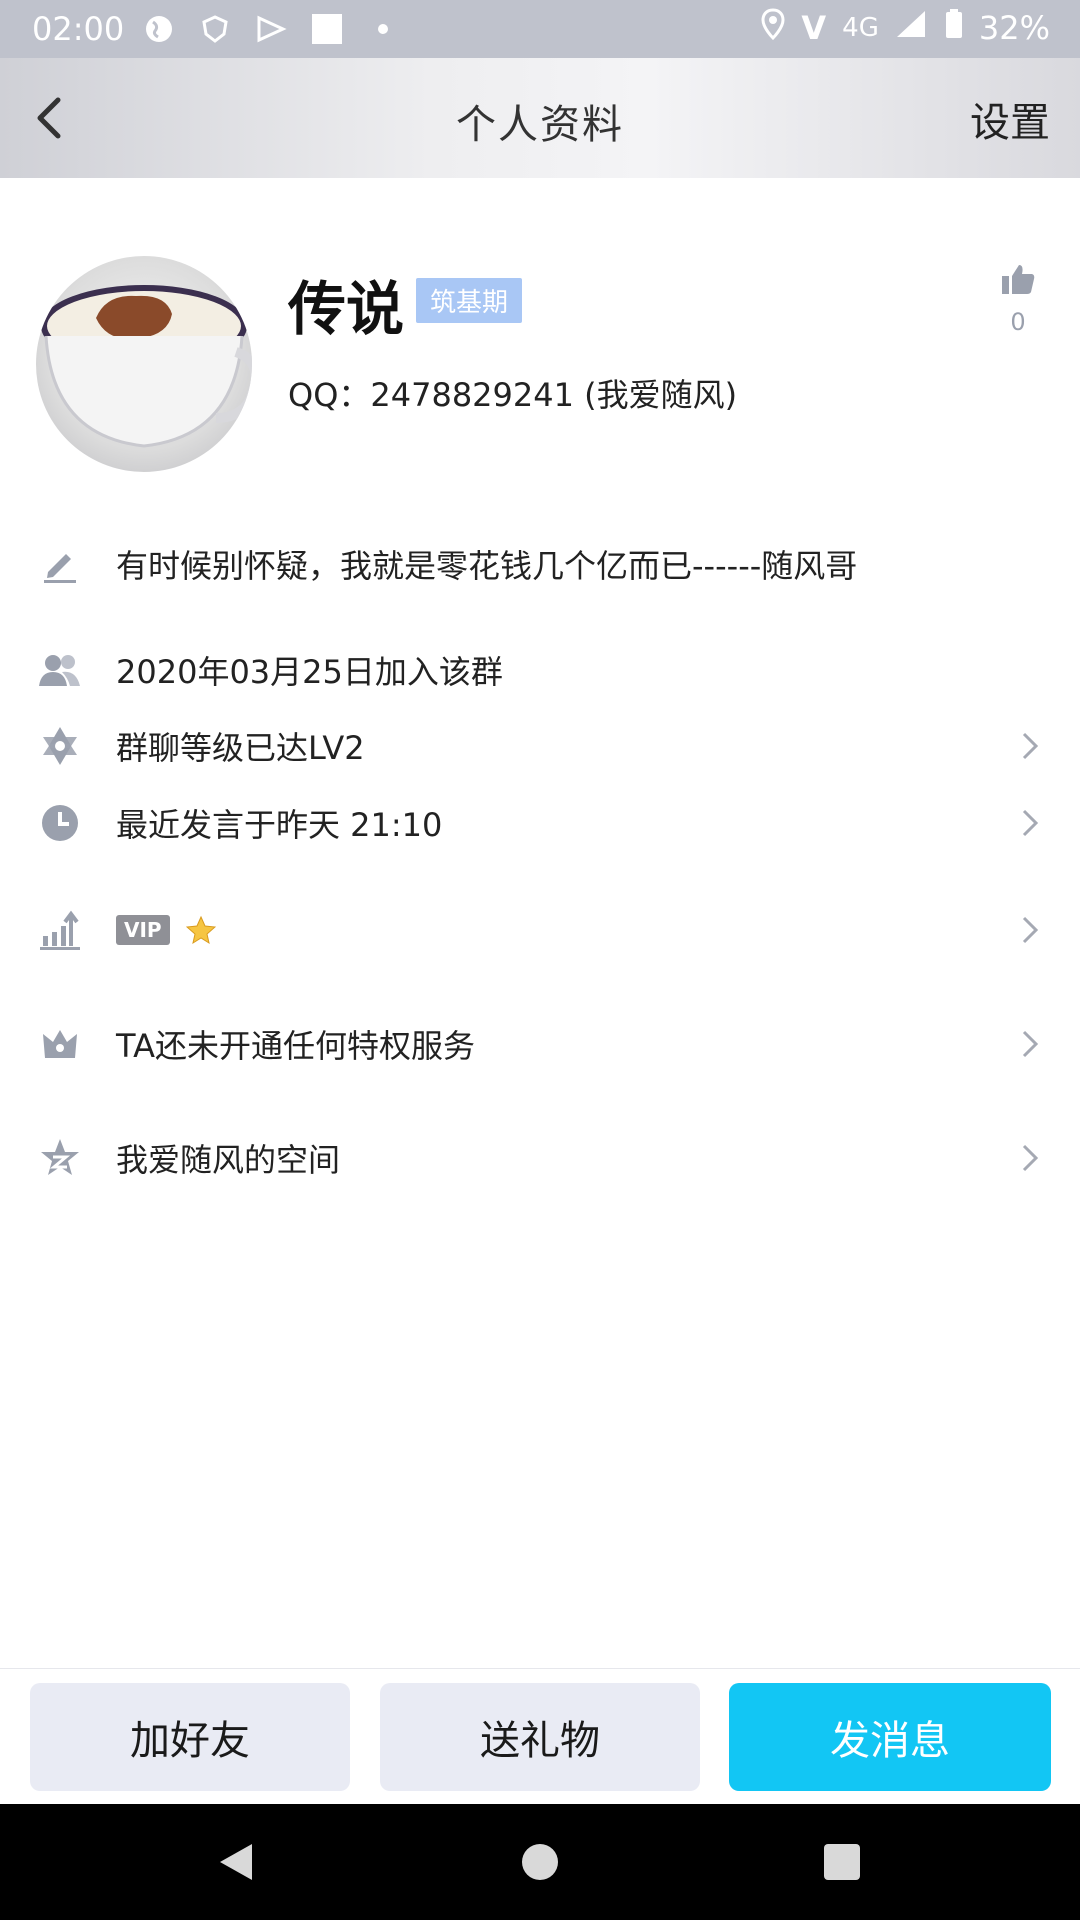  I want to click on vip-tag: VIP, so click(143, 930).